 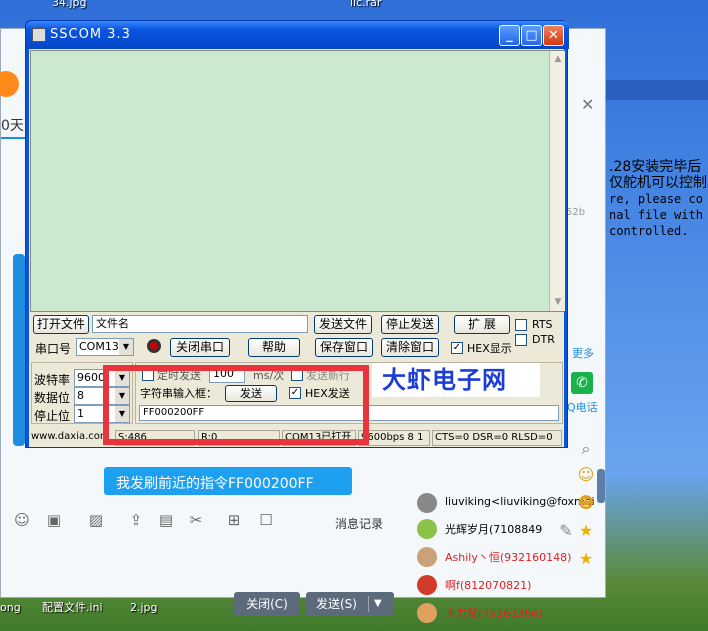 I want to click on message-bubble: 我发刷前近的指令FF000200FF, so click(x=228, y=481).